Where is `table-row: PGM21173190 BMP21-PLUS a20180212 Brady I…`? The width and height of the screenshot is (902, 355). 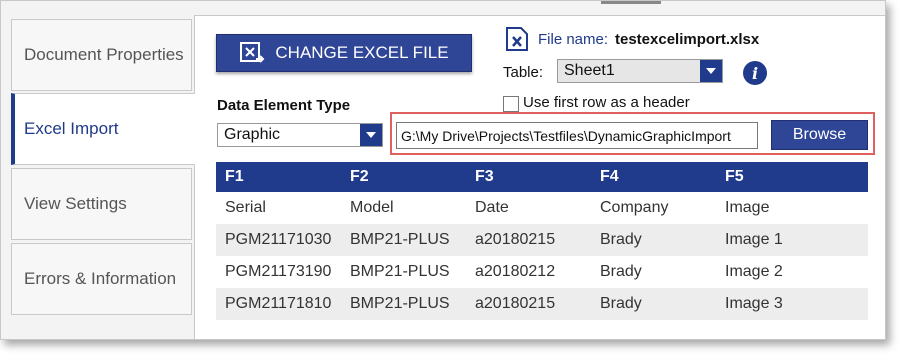
table-row: PGM21173190 BMP21-PLUS a20180212 Brady I… is located at coordinates (542, 272).